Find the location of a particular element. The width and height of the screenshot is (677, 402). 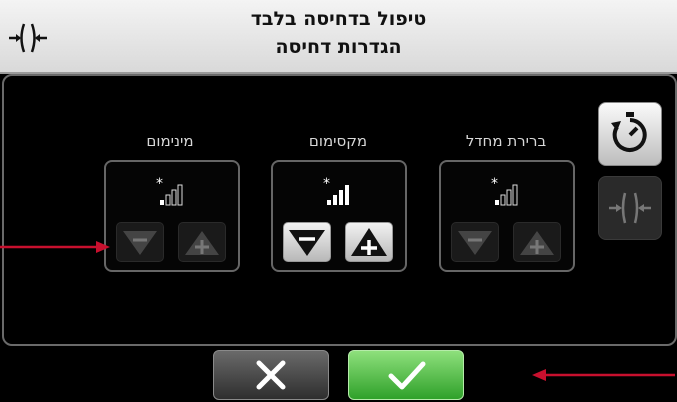

default-increase-button is located at coordinates (537, 242).